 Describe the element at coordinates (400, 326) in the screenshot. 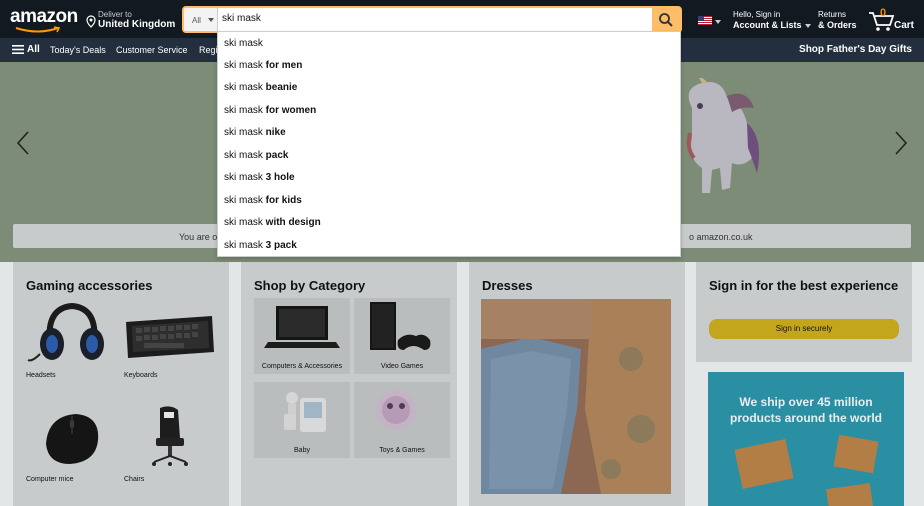

I see `game-console-image` at that location.